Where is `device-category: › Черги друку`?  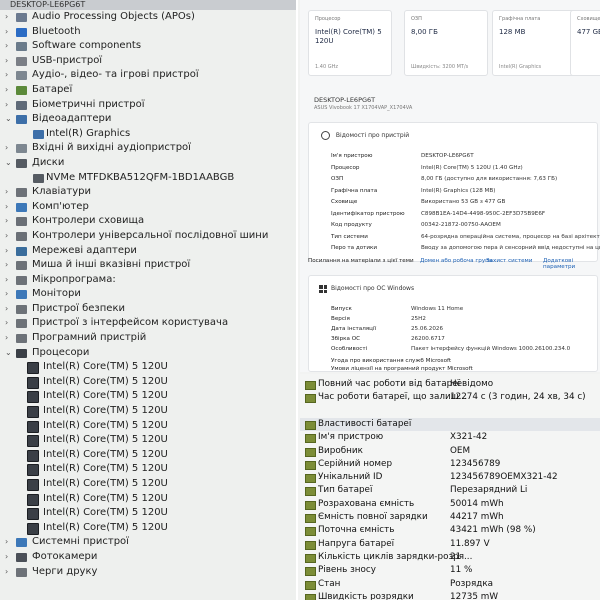 device-category: › Черги друку is located at coordinates (148, 572).